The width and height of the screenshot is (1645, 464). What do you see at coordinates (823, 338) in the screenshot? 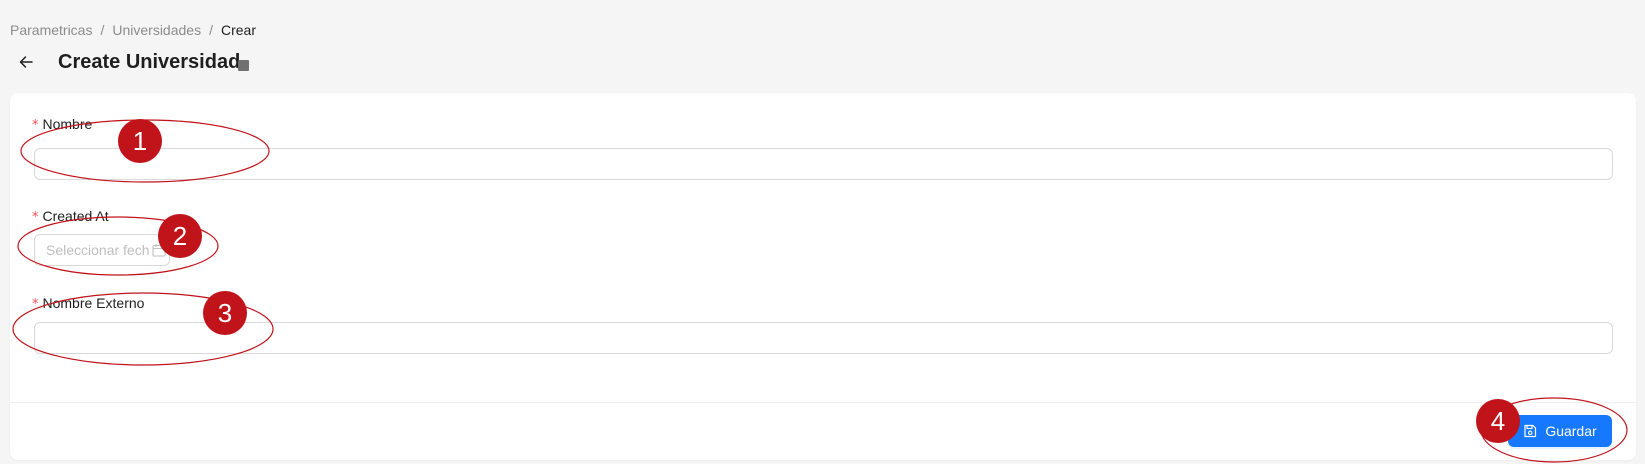
I see `nombre-externo-input` at bounding box center [823, 338].